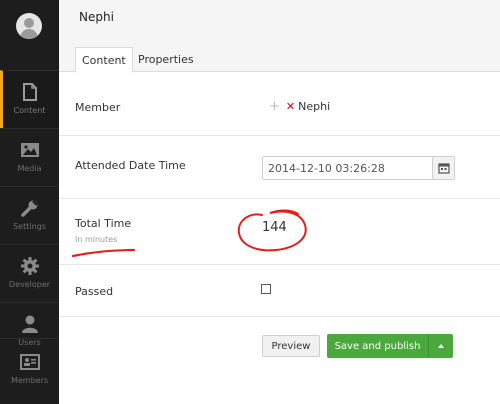  What do you see at coordinates (29, 150) in the screenshot?
I see `image-icon` at bounding box center [29, 150].